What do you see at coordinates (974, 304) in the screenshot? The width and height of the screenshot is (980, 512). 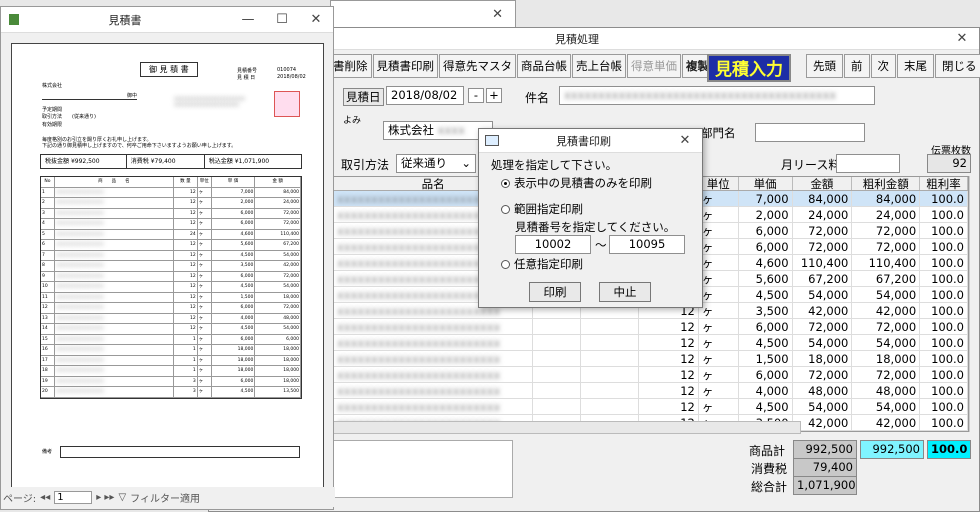 I see `grid-scrollbar` at bounding box center [974, 304].